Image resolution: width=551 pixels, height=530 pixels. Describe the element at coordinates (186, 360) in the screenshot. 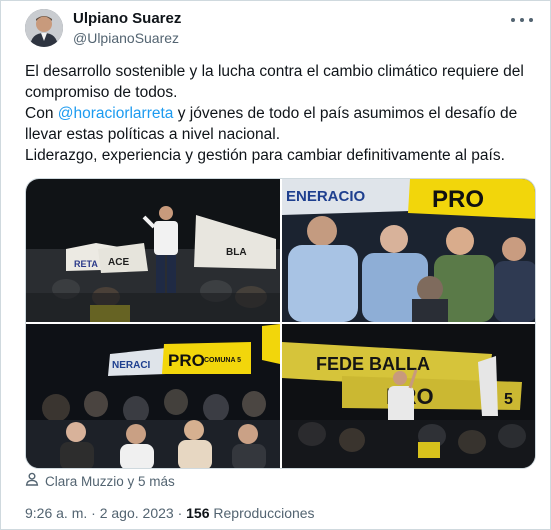

I see `photo-3-banner-2: PRO` at that location.